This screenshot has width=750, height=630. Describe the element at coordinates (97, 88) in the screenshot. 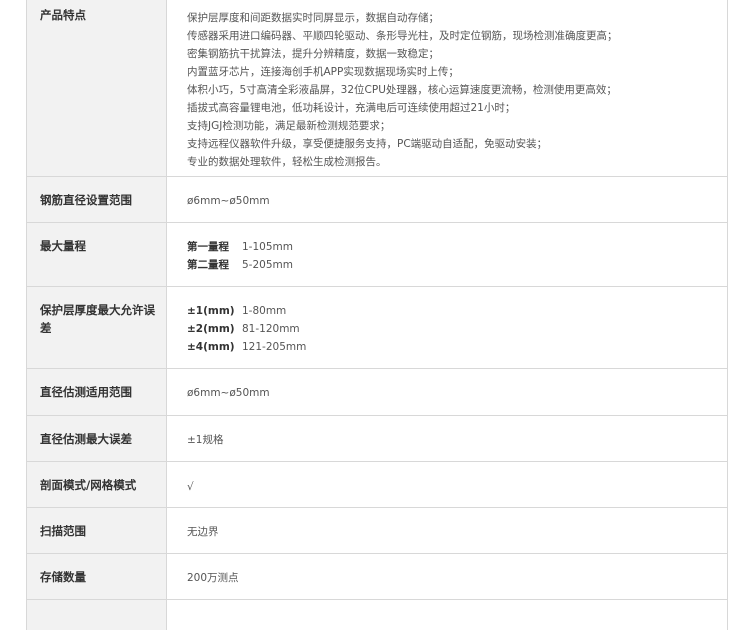

I see `spec-label: 产品特点` at that location.